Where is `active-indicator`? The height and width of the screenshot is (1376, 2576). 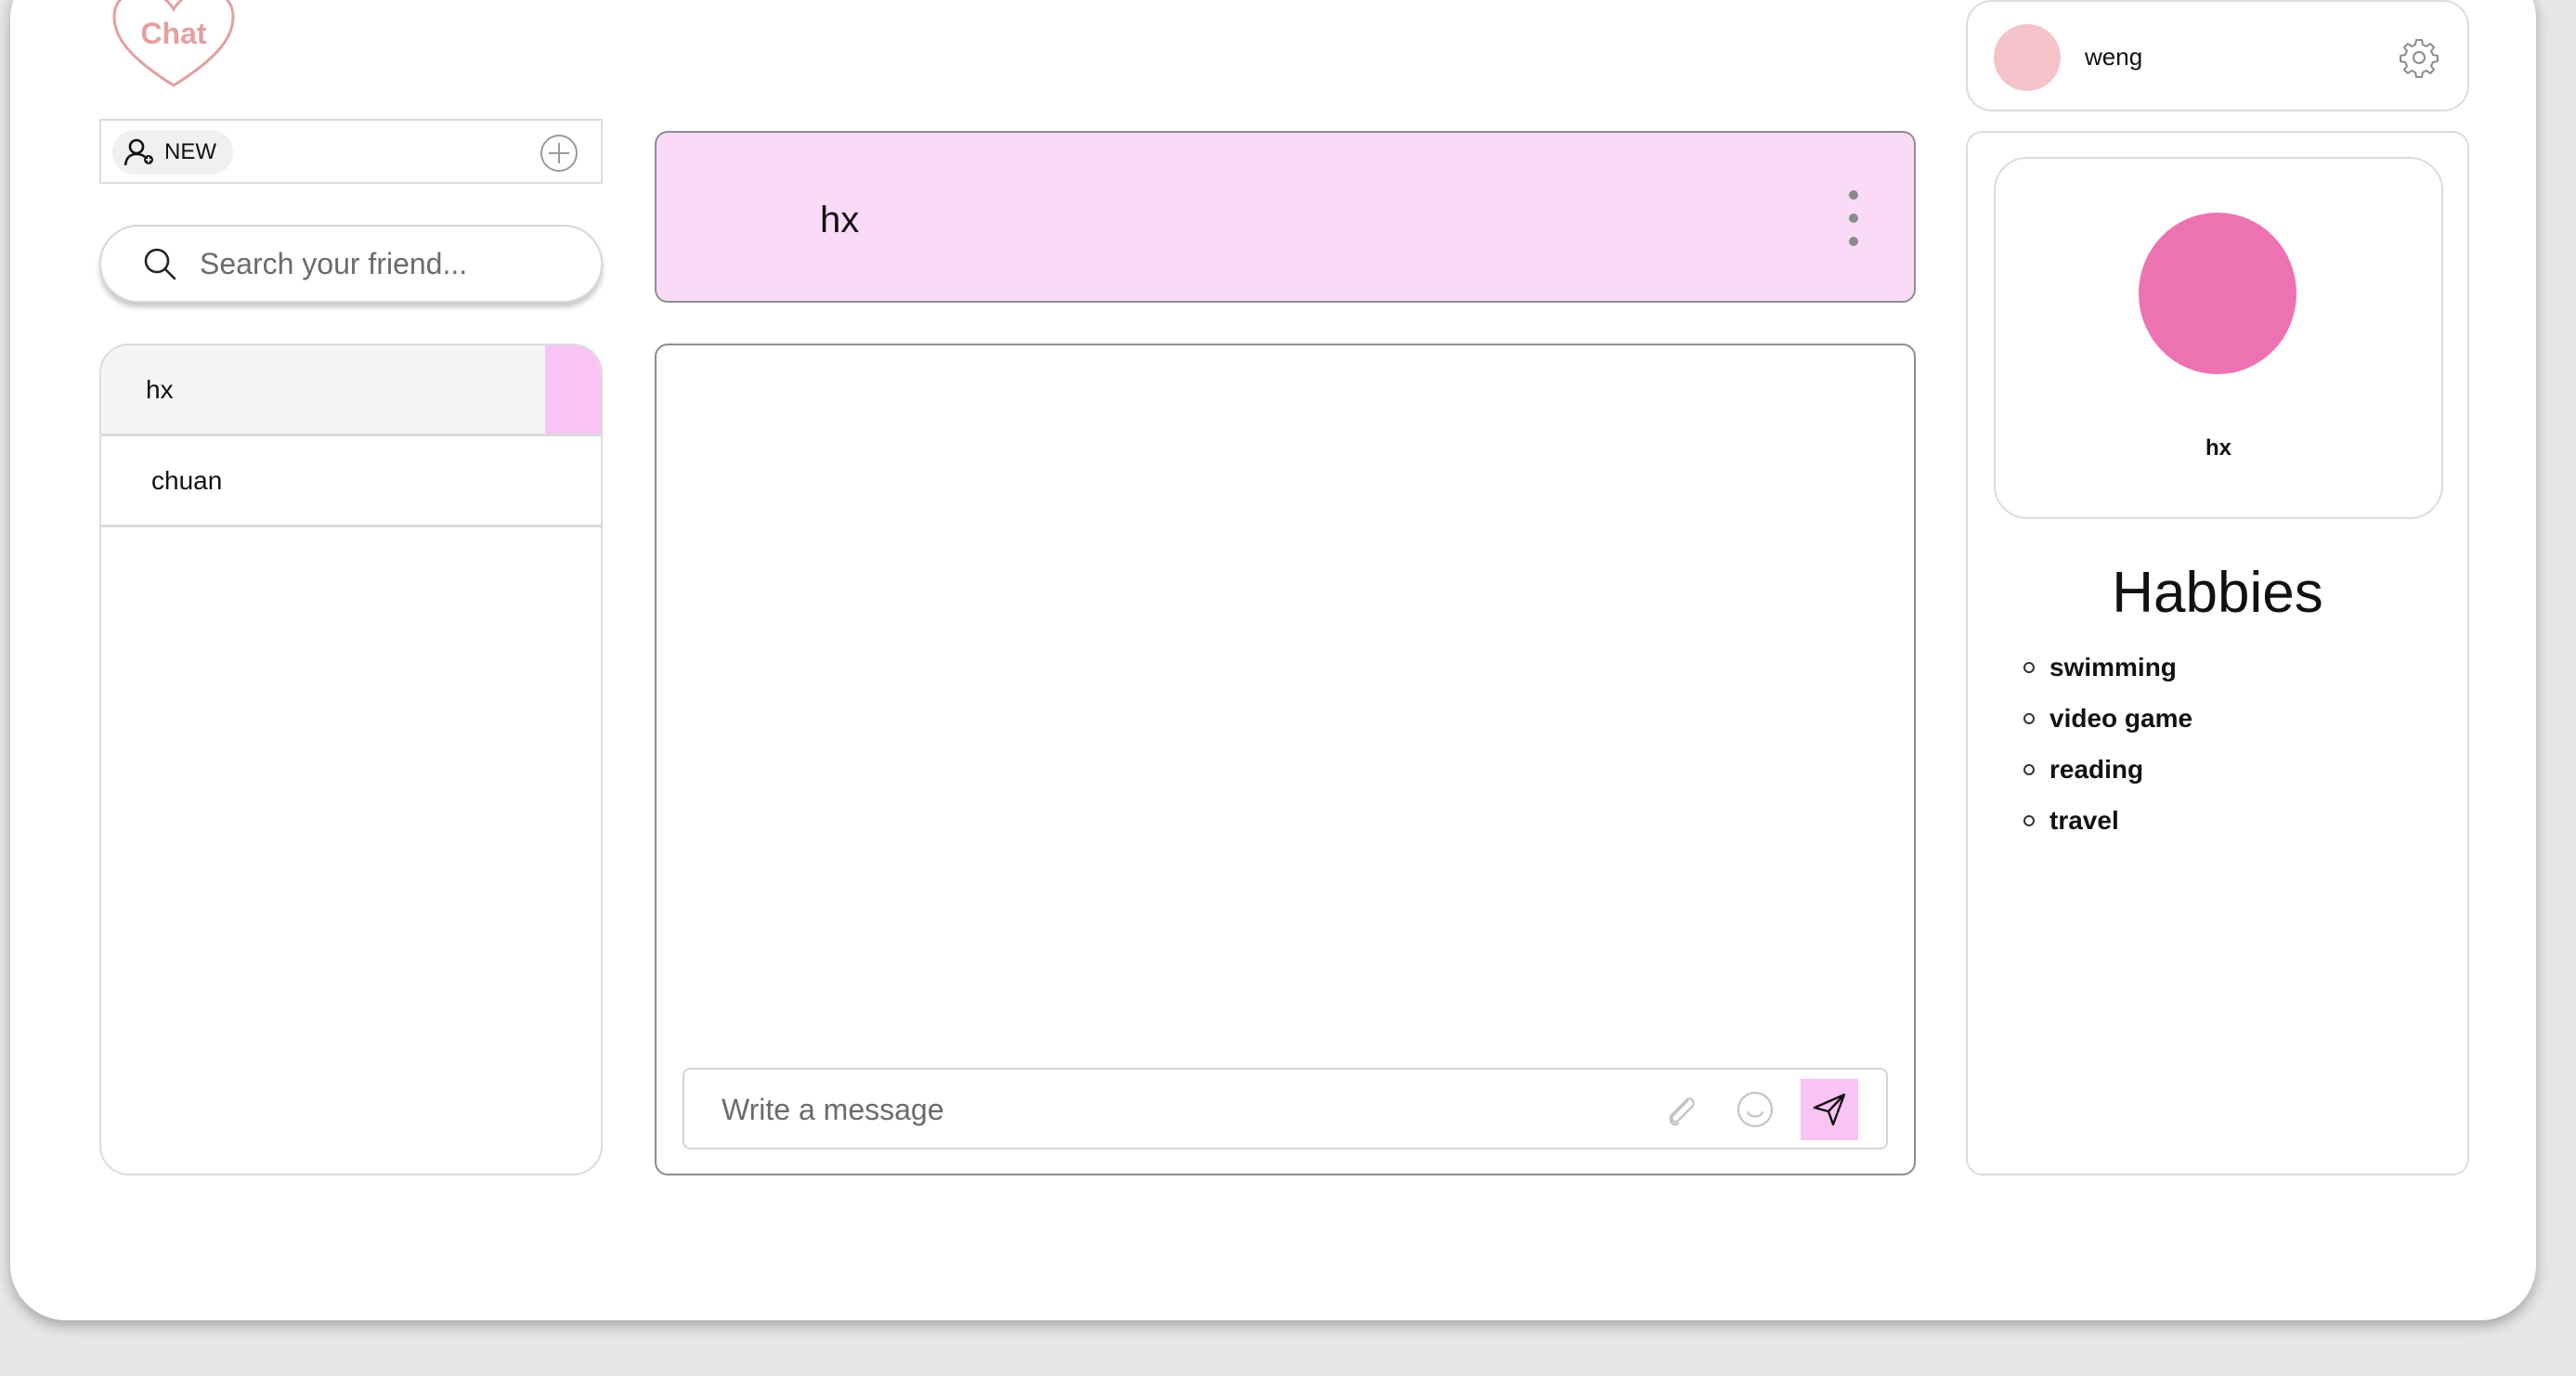
active-indicator is located at coordinates (573, 389).